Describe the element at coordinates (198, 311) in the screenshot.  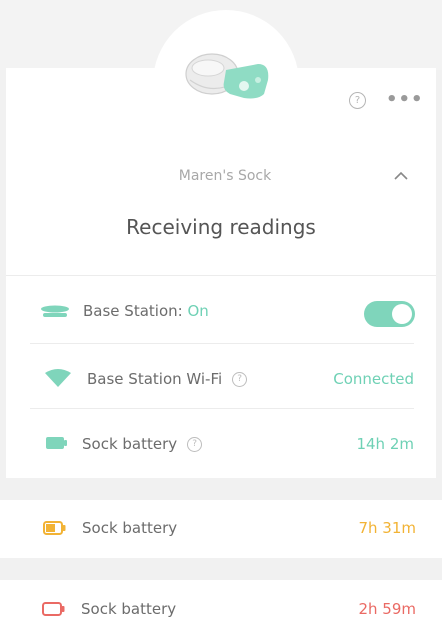
I see `base-station-state: On` at that location.